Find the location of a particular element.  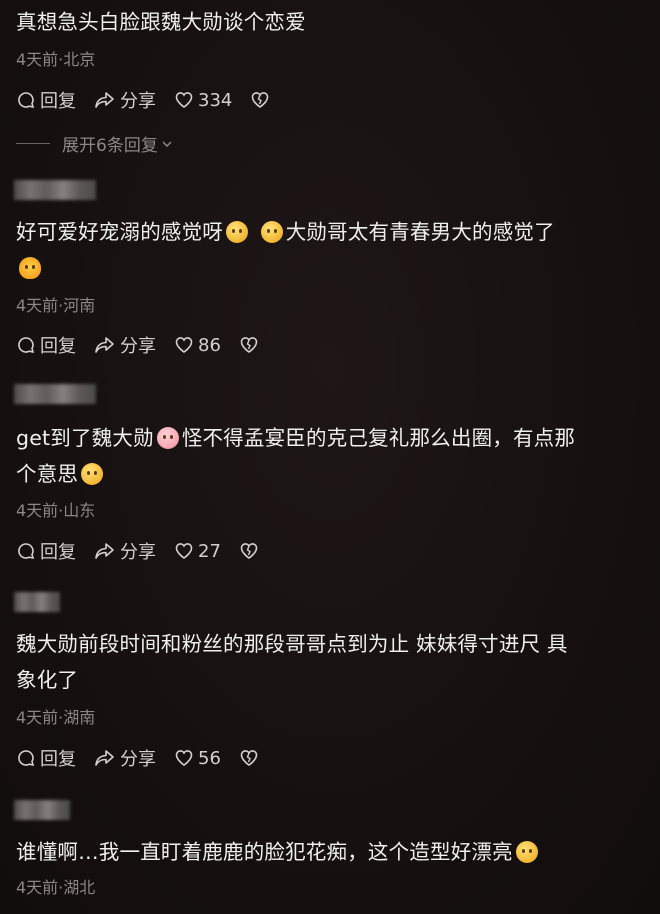

chick-emoji-icon is located at coordinates (30, 268).